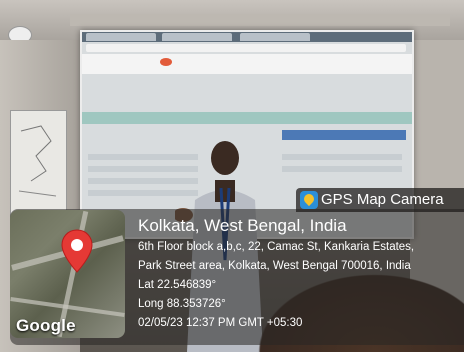  I want to click on map-attribution: Google, so click(46, 325).